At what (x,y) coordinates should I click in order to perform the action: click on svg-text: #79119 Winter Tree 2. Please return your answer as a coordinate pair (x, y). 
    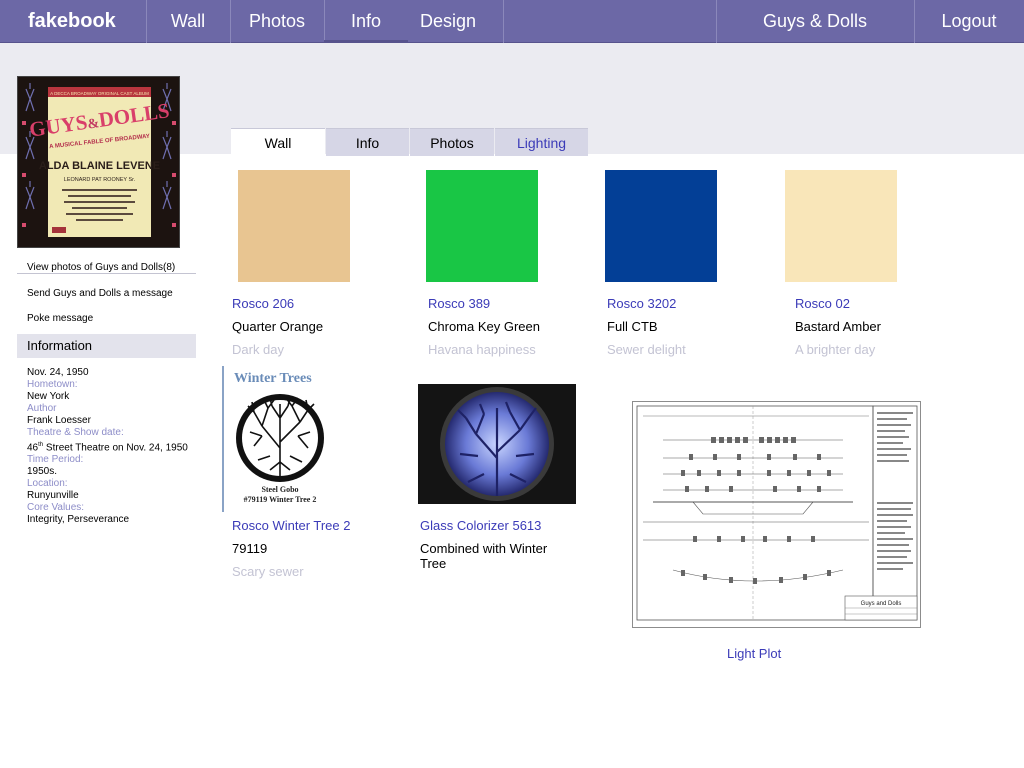
    Looking at the image, I should click on (280, 499).